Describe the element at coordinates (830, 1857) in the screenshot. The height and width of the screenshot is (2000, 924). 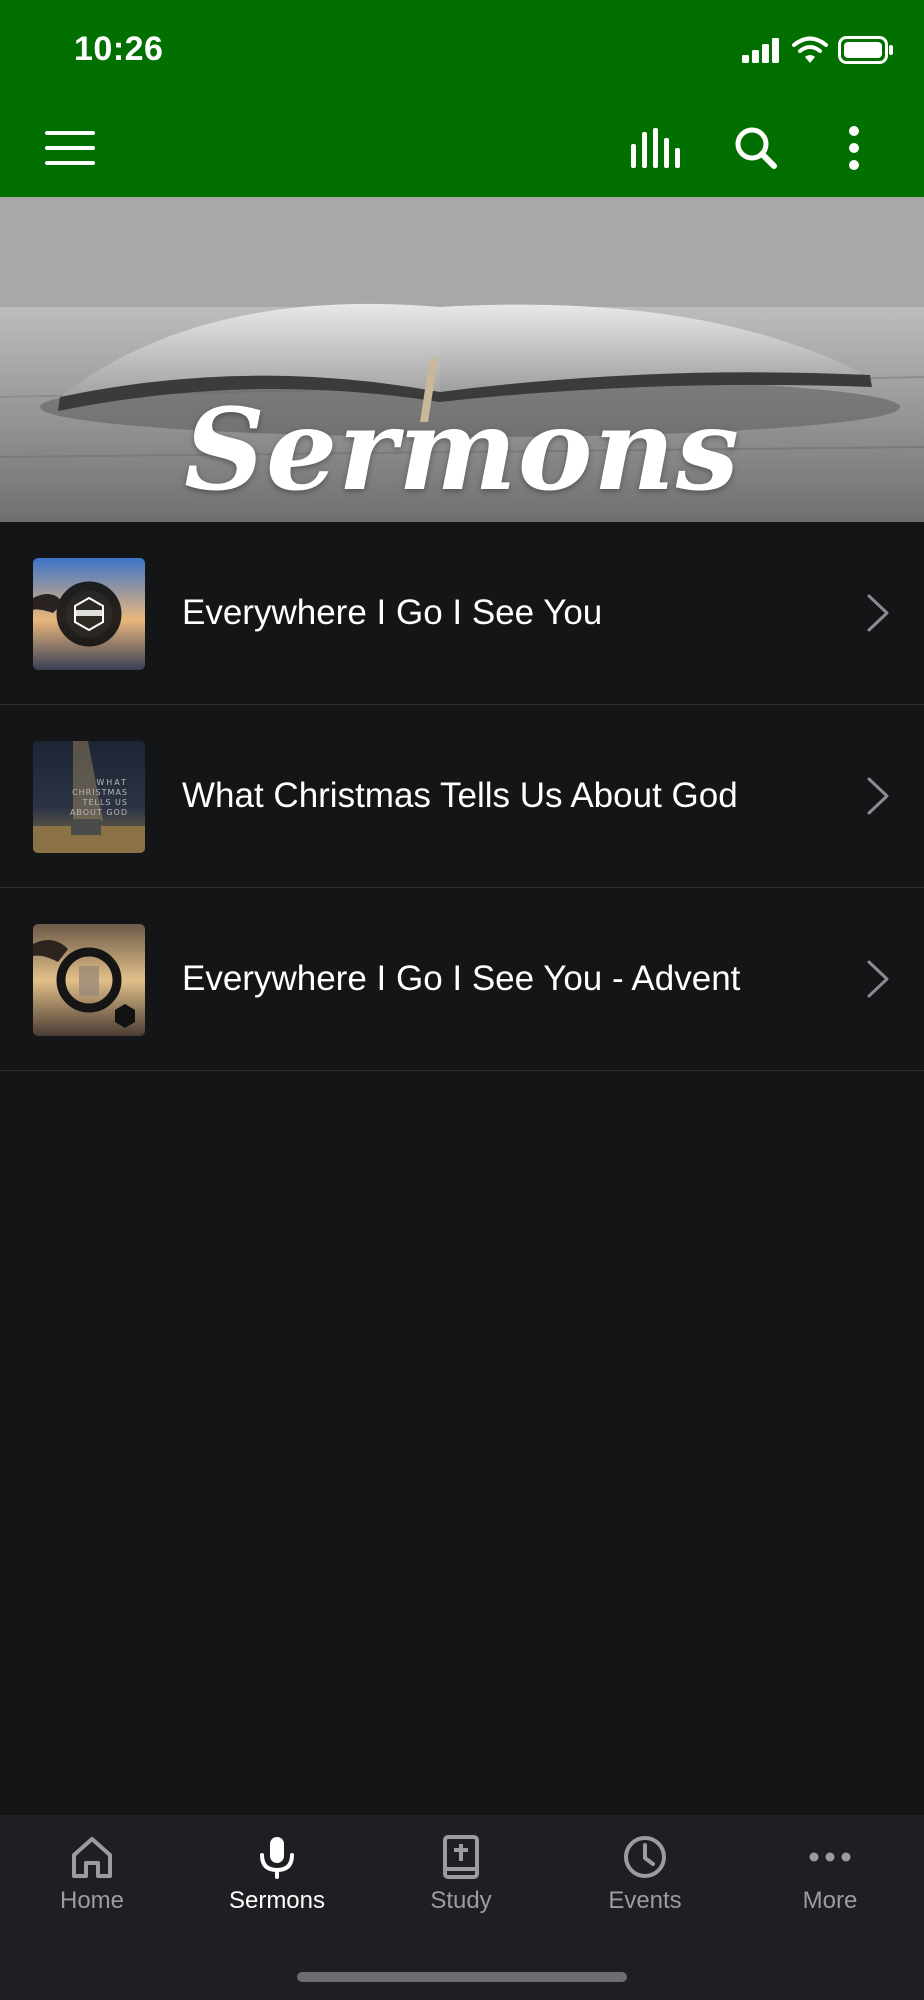
I see `more-horizontal-icon` at that location.